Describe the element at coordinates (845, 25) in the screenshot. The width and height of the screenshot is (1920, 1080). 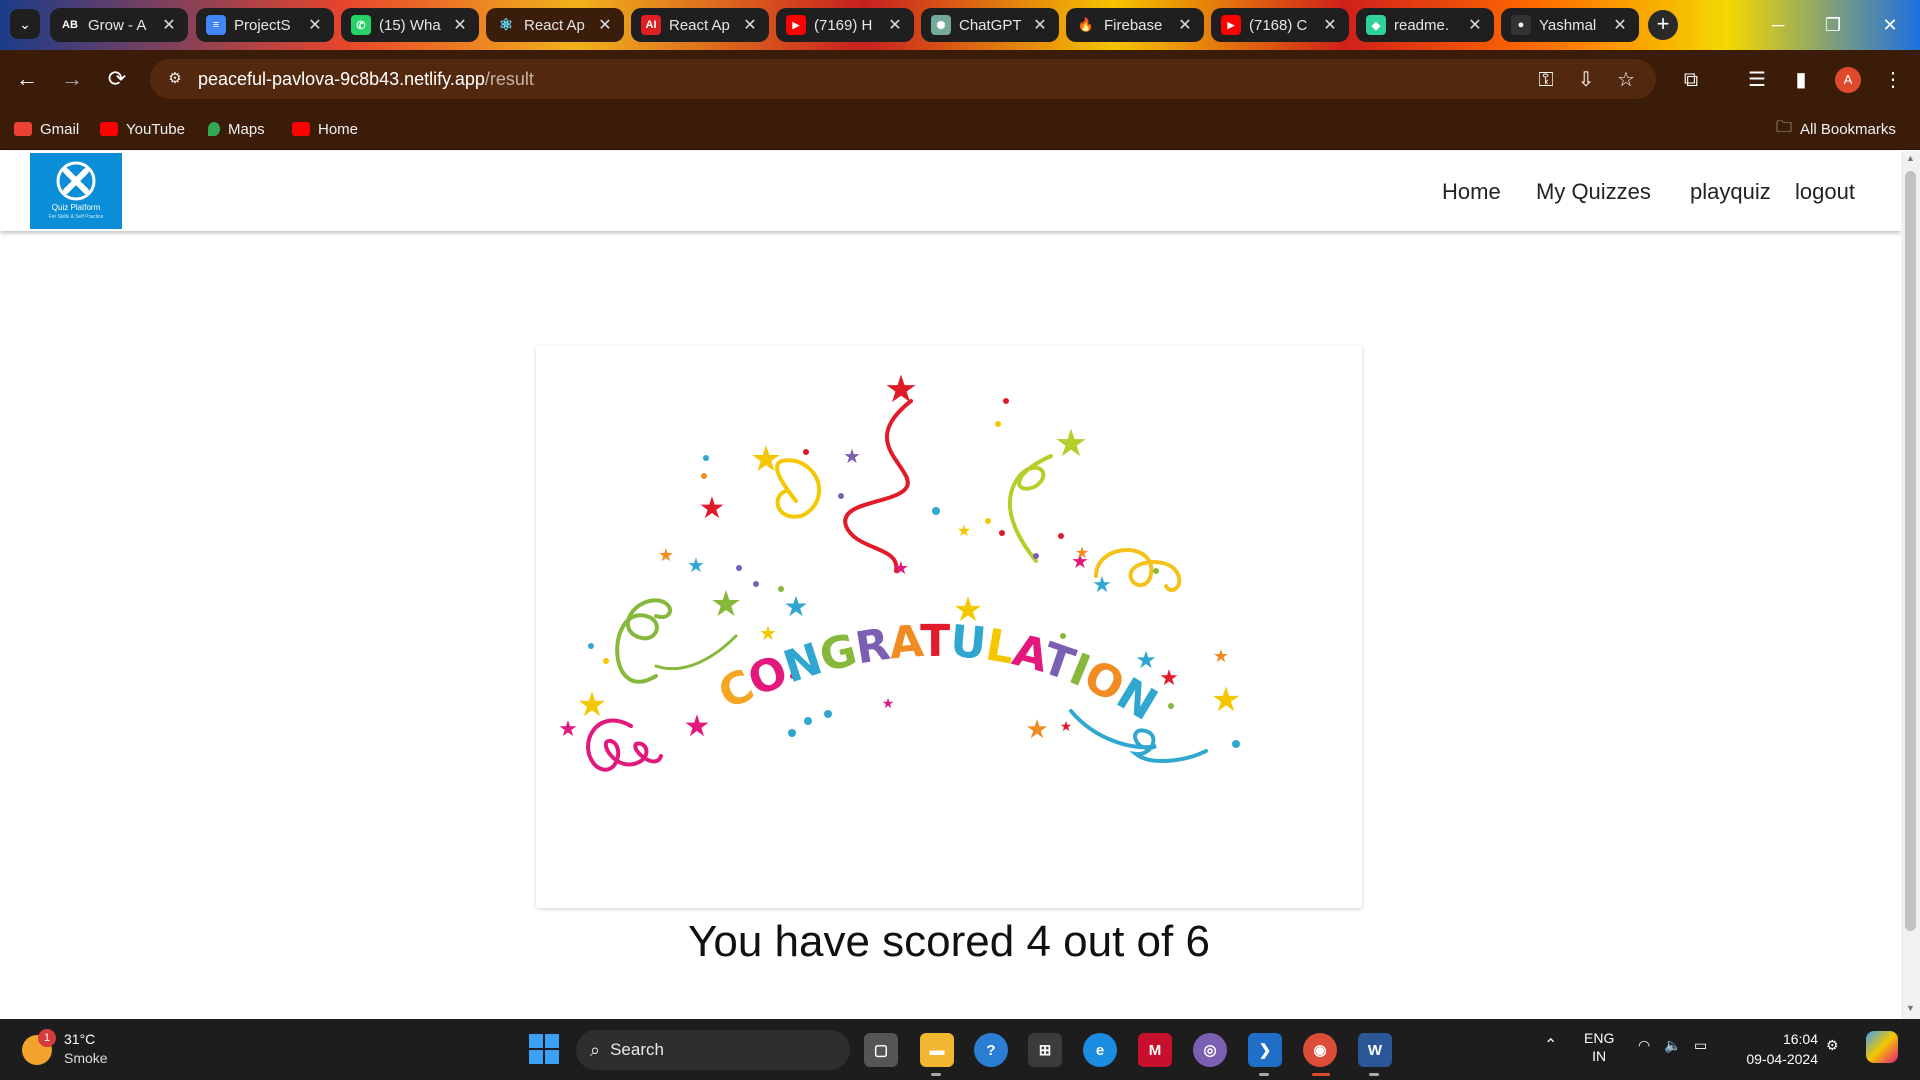
I see `browser-tab: ▶ (7169) H ✕` at that location.